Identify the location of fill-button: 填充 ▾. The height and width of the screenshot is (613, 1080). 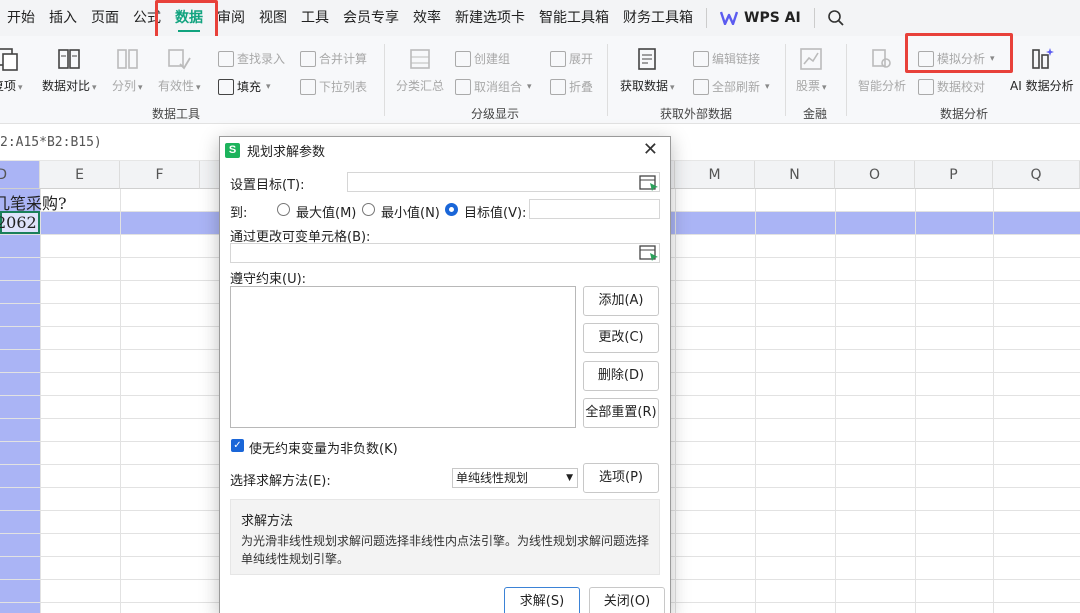
(244, 86).